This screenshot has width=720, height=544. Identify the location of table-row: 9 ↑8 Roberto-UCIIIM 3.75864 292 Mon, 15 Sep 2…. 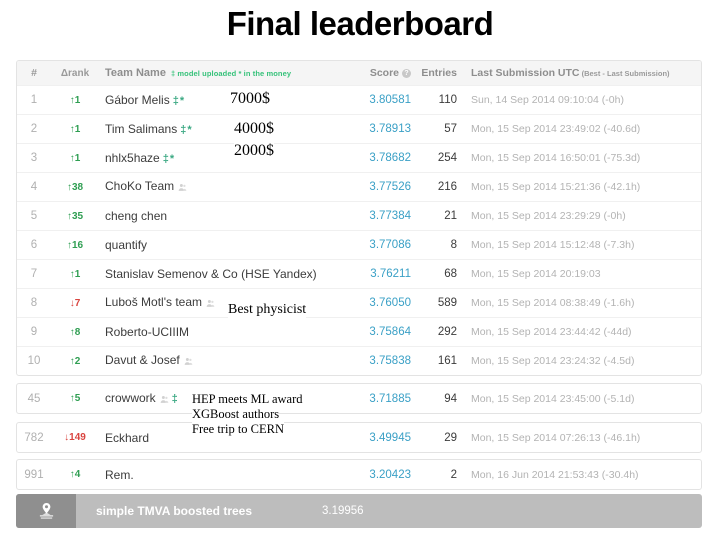
(359, 331).